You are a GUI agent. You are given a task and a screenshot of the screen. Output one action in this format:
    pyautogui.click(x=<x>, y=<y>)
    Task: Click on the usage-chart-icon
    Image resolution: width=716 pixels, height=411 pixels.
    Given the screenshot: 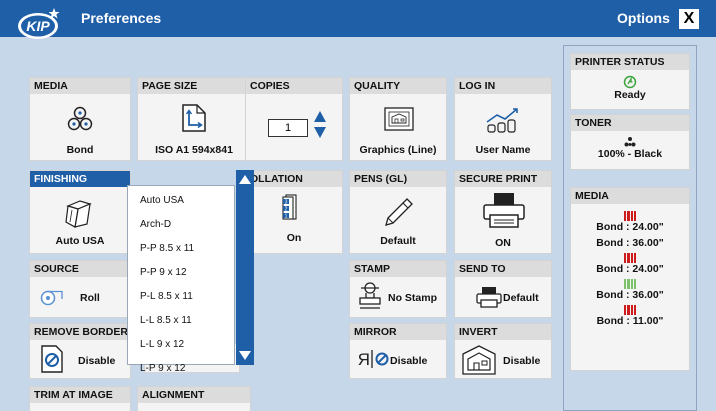 What is the action you would take?
    pyautogui.click(x=502, y=120)
    